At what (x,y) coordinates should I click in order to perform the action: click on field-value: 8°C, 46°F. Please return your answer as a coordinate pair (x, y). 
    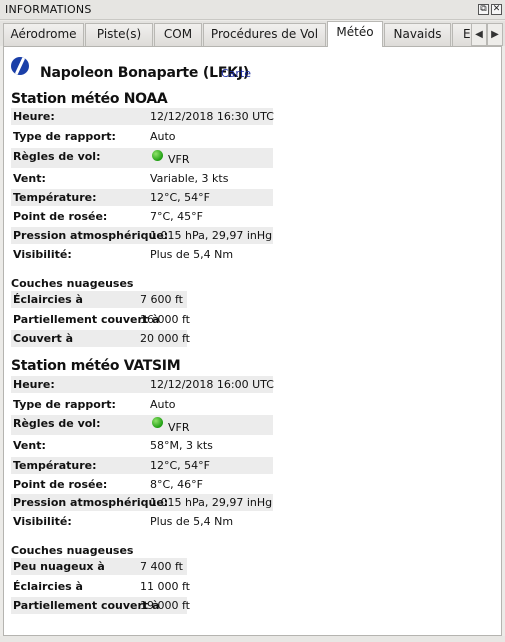
    Looking at the image, I should click on (176, 484).